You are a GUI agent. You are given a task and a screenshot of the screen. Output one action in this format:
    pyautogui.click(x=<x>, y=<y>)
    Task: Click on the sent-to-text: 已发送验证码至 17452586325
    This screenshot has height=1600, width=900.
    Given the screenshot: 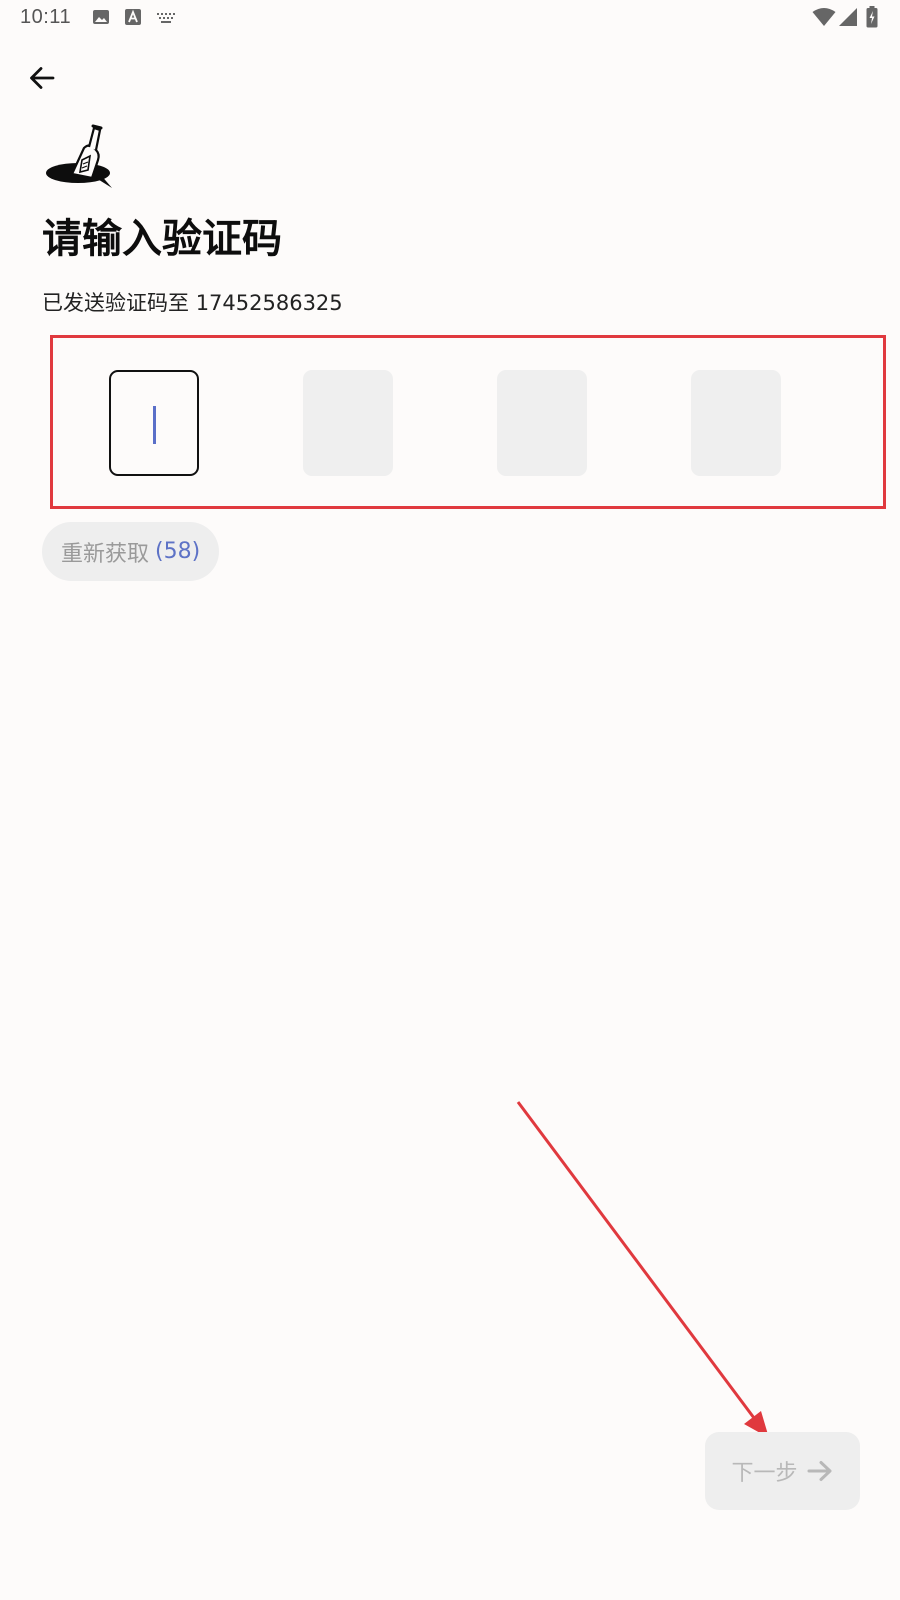 What is the action you would take?
    pyautogui.click(x=192, y=302)
    